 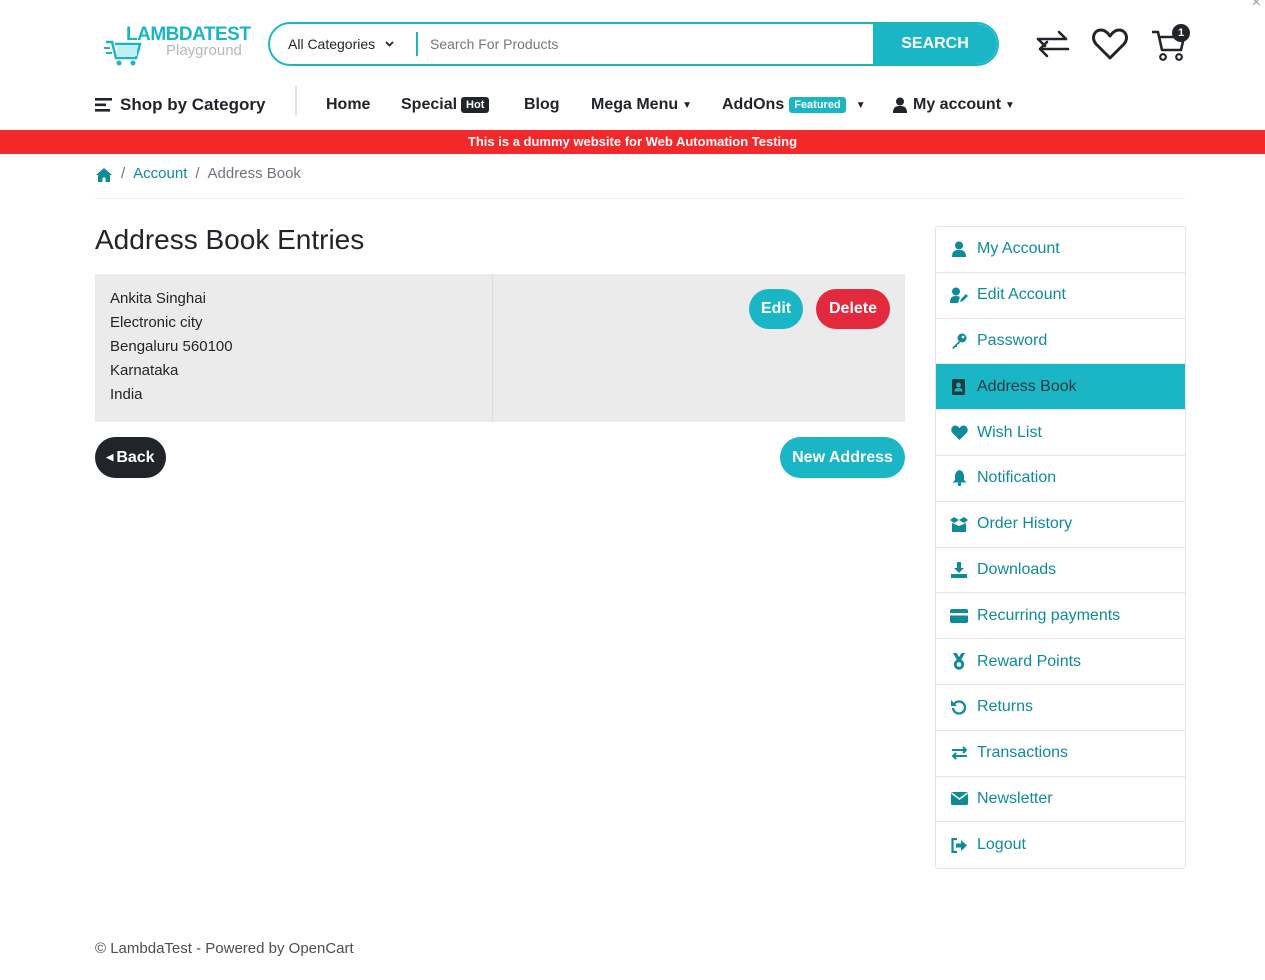 What do you see at coordinates (753, 104) in the screenshot?
I see `nav-addons-label: AddOns` at bounding box center [753, 104].